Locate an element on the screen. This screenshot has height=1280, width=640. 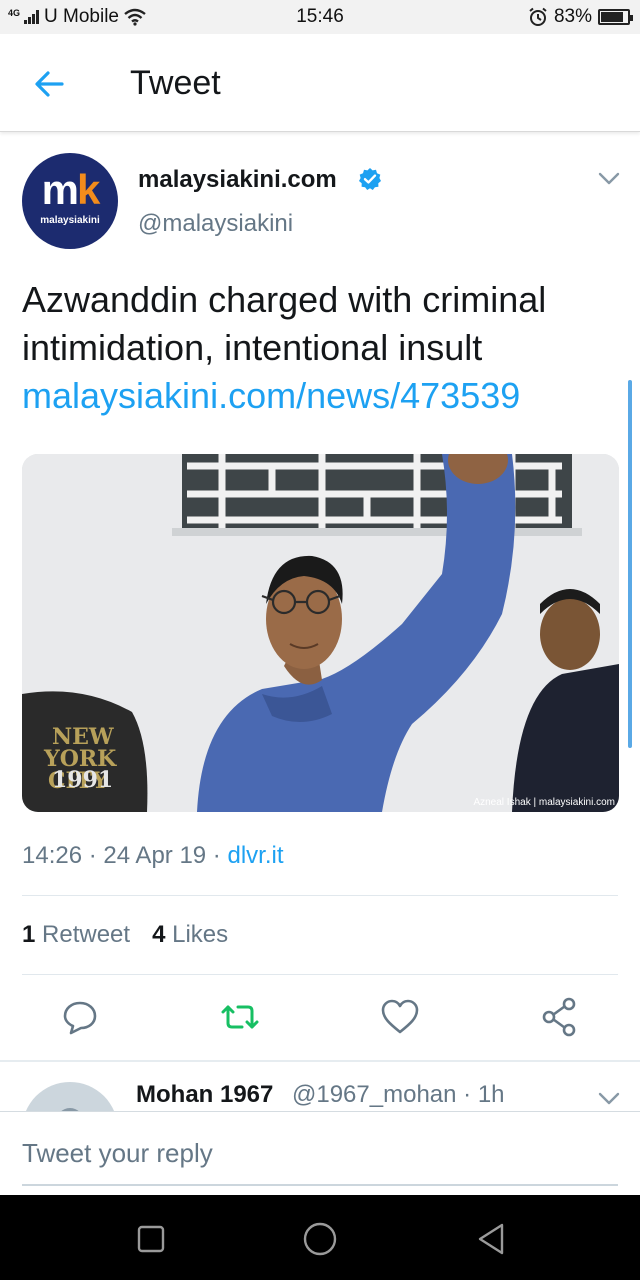
tweet-time: 14:26 is located at coordinates (52, 855).